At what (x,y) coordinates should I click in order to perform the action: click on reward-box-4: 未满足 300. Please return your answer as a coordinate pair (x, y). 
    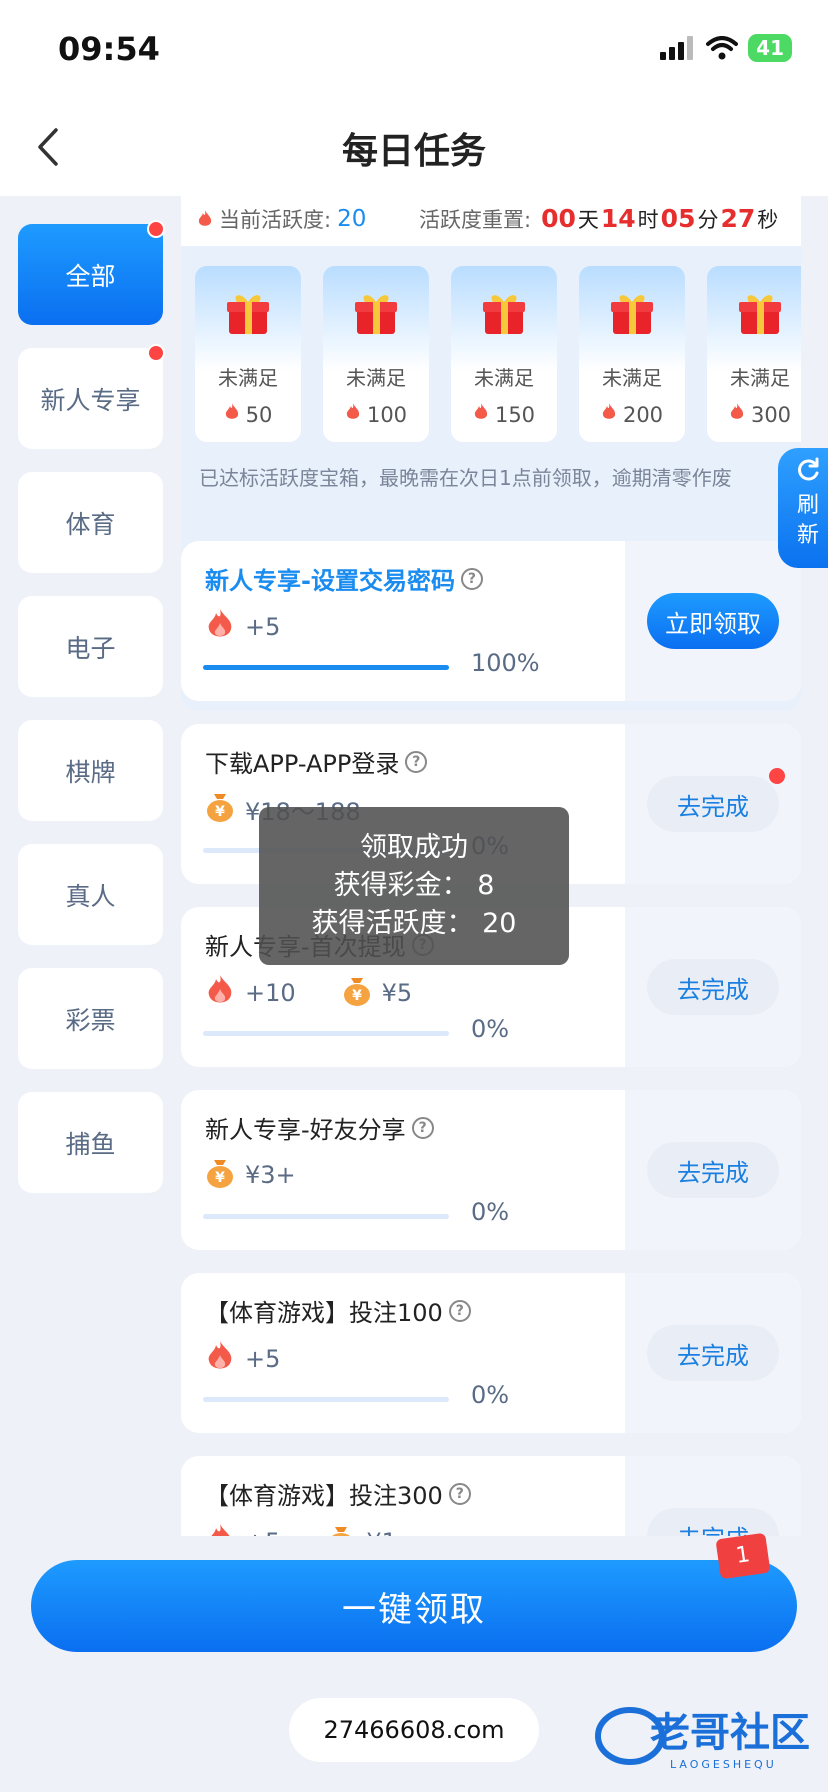
    Looking at the image, I should click on (754, 354).